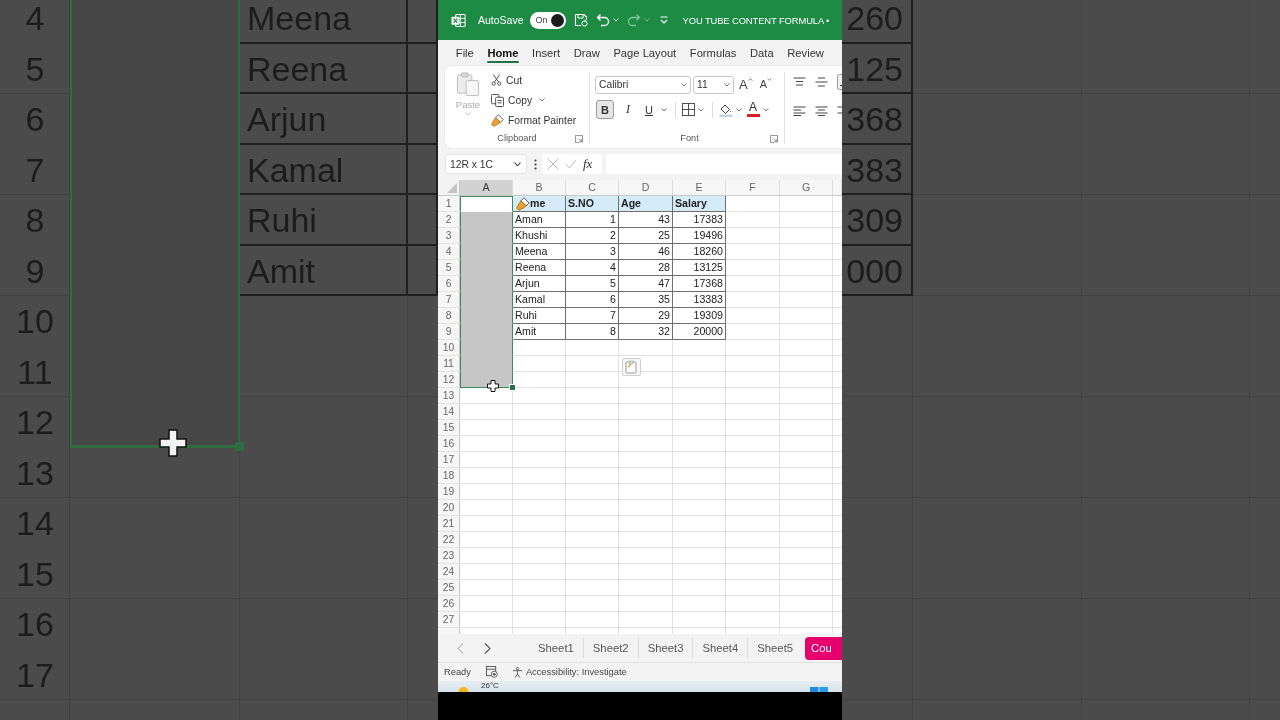 The height and width of the screenshot is (720, 1280). I want to click on sheet-tab: Sheet4, so click(720, 648).